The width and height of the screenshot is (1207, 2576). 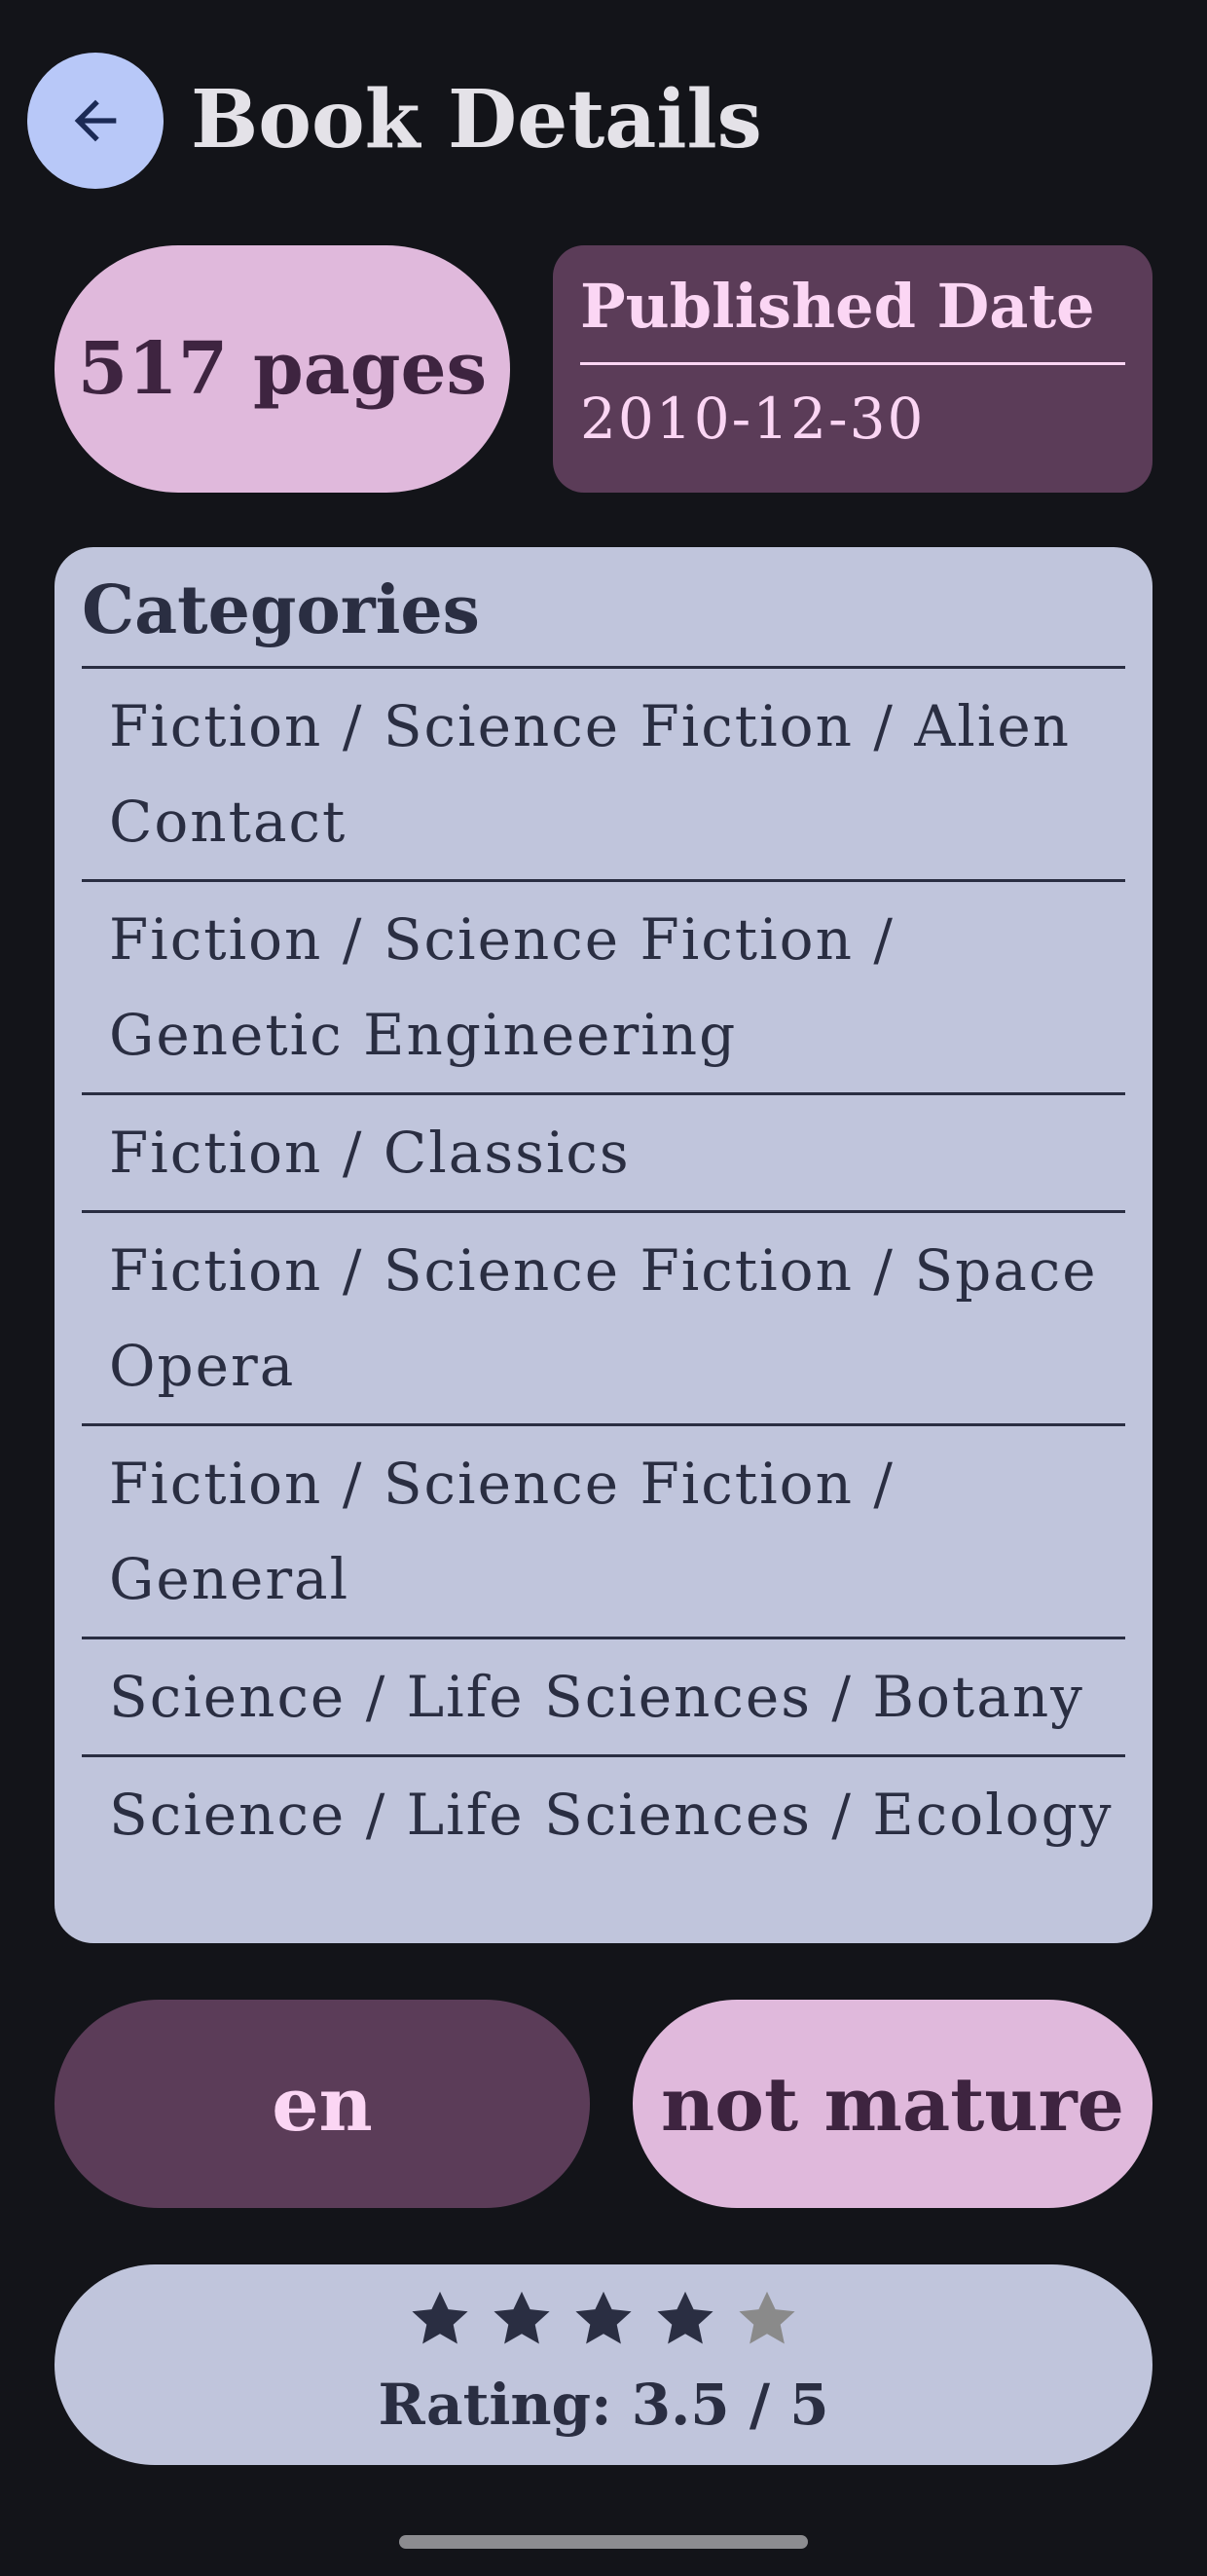 What do you see at coordinates (852, 369) in the screenshot?
I see `published-date-card: Published Date 2010-12-30` at bounding box center [852, 369].